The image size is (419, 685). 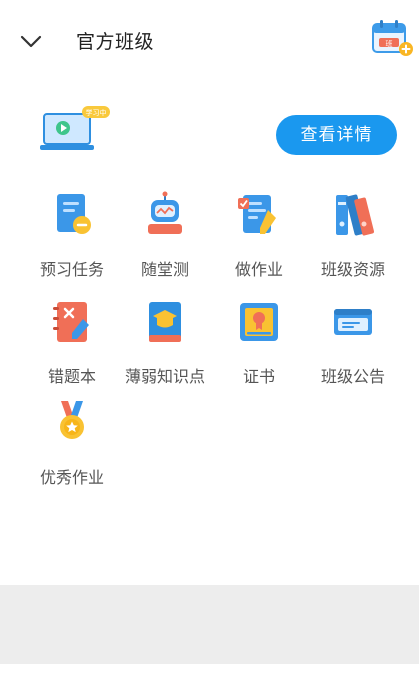 What do you see at coordinates (352, 269) in the screenshot?
I see `grid-label: 班级资源` at bounding box center [352, 269].